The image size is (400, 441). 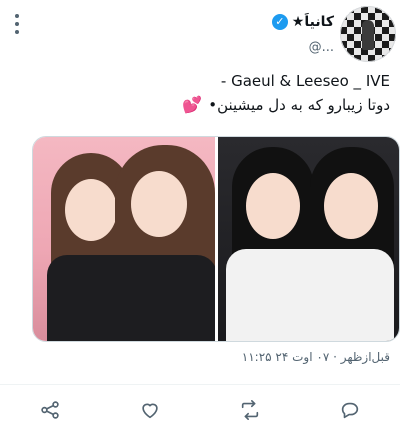 I want to click on display-name: ★کانیاَ, so click(x=313, y=22).